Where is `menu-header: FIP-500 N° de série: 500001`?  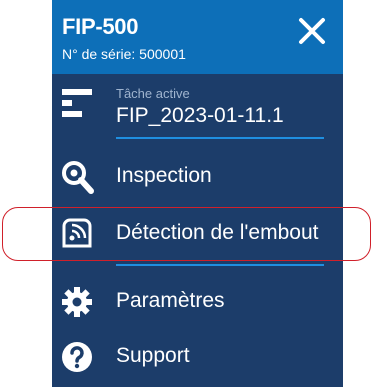
menu-header: FIP-500 N° de série: 500001 is located at coordinates (197, 37).